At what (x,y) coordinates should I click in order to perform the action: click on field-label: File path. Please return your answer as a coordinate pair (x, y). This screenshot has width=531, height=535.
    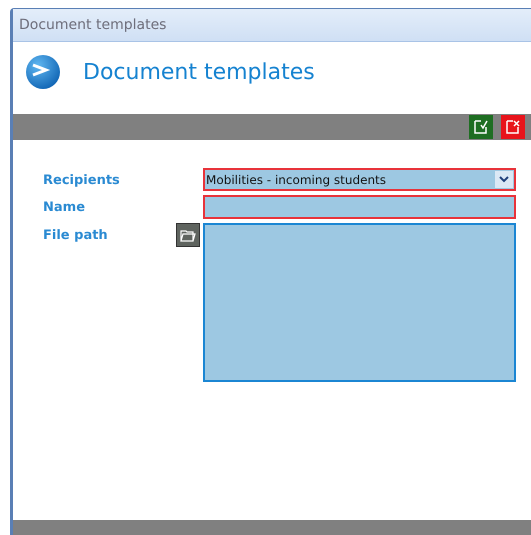
    Looking at the image, I should click on (76, 236).